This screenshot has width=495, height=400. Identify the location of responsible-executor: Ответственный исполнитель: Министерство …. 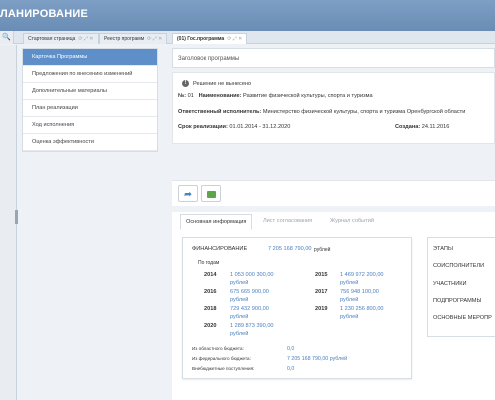
(322, 112).